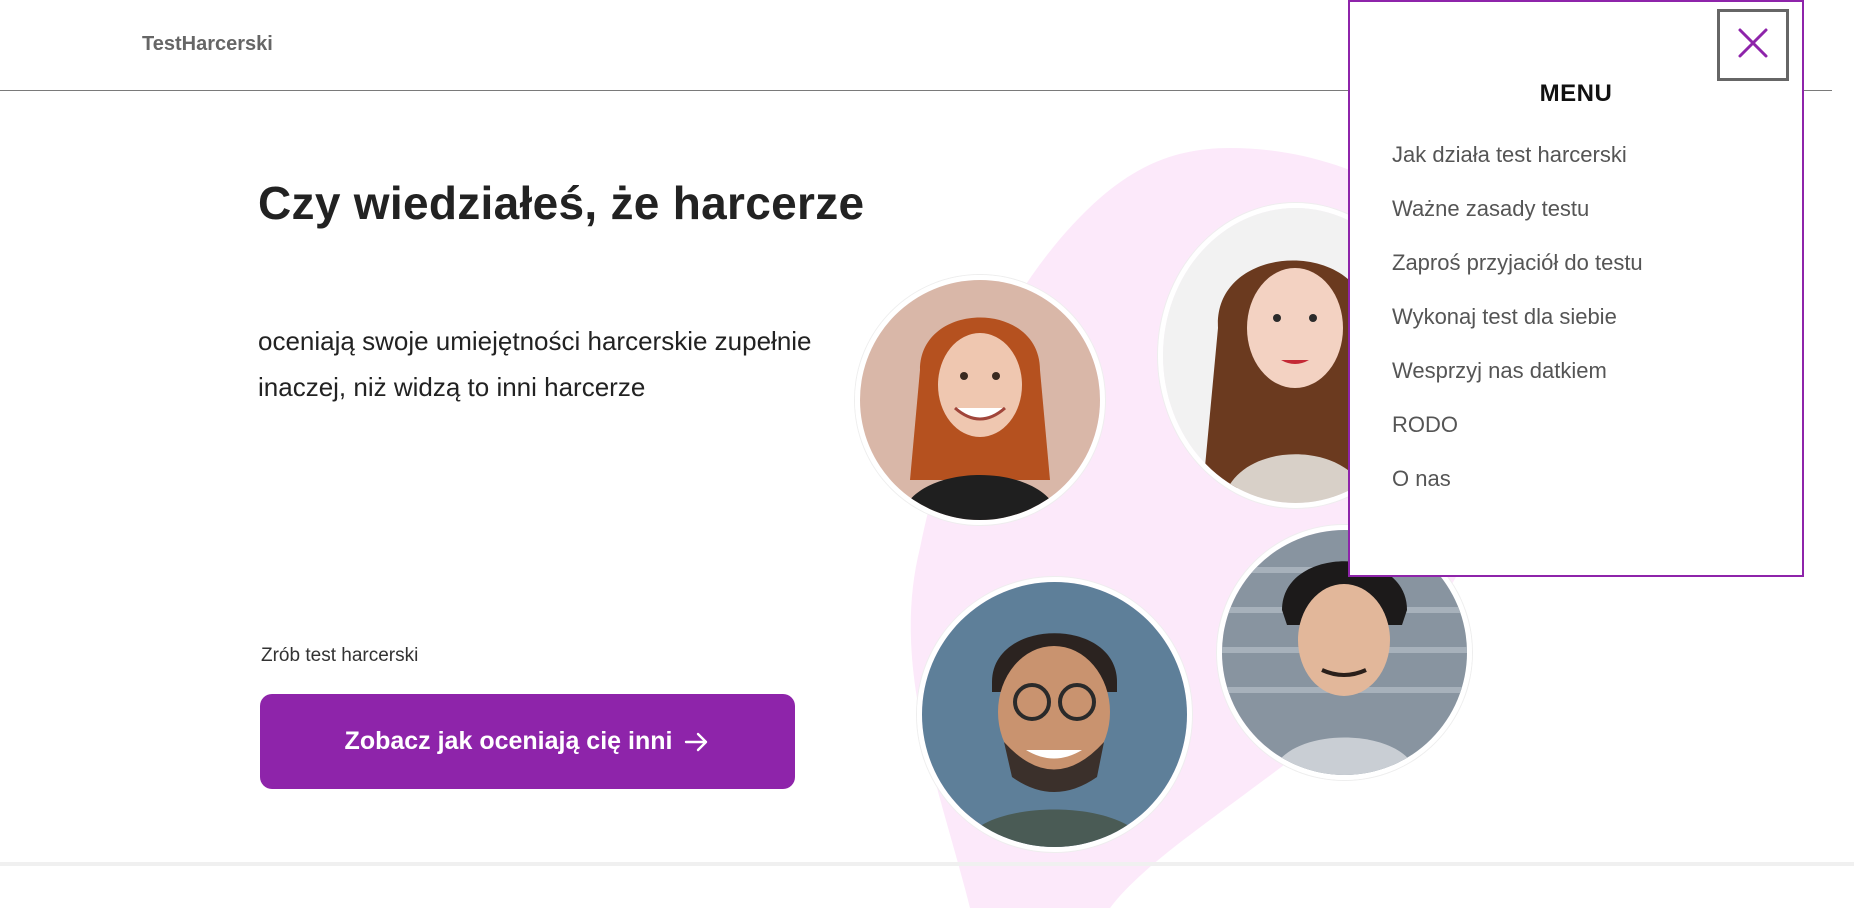  What do you see at coordinates (340, 655) in the screenshot?
I see `cta-label: Zrób test harcerski` at bounding box center [340, 655].